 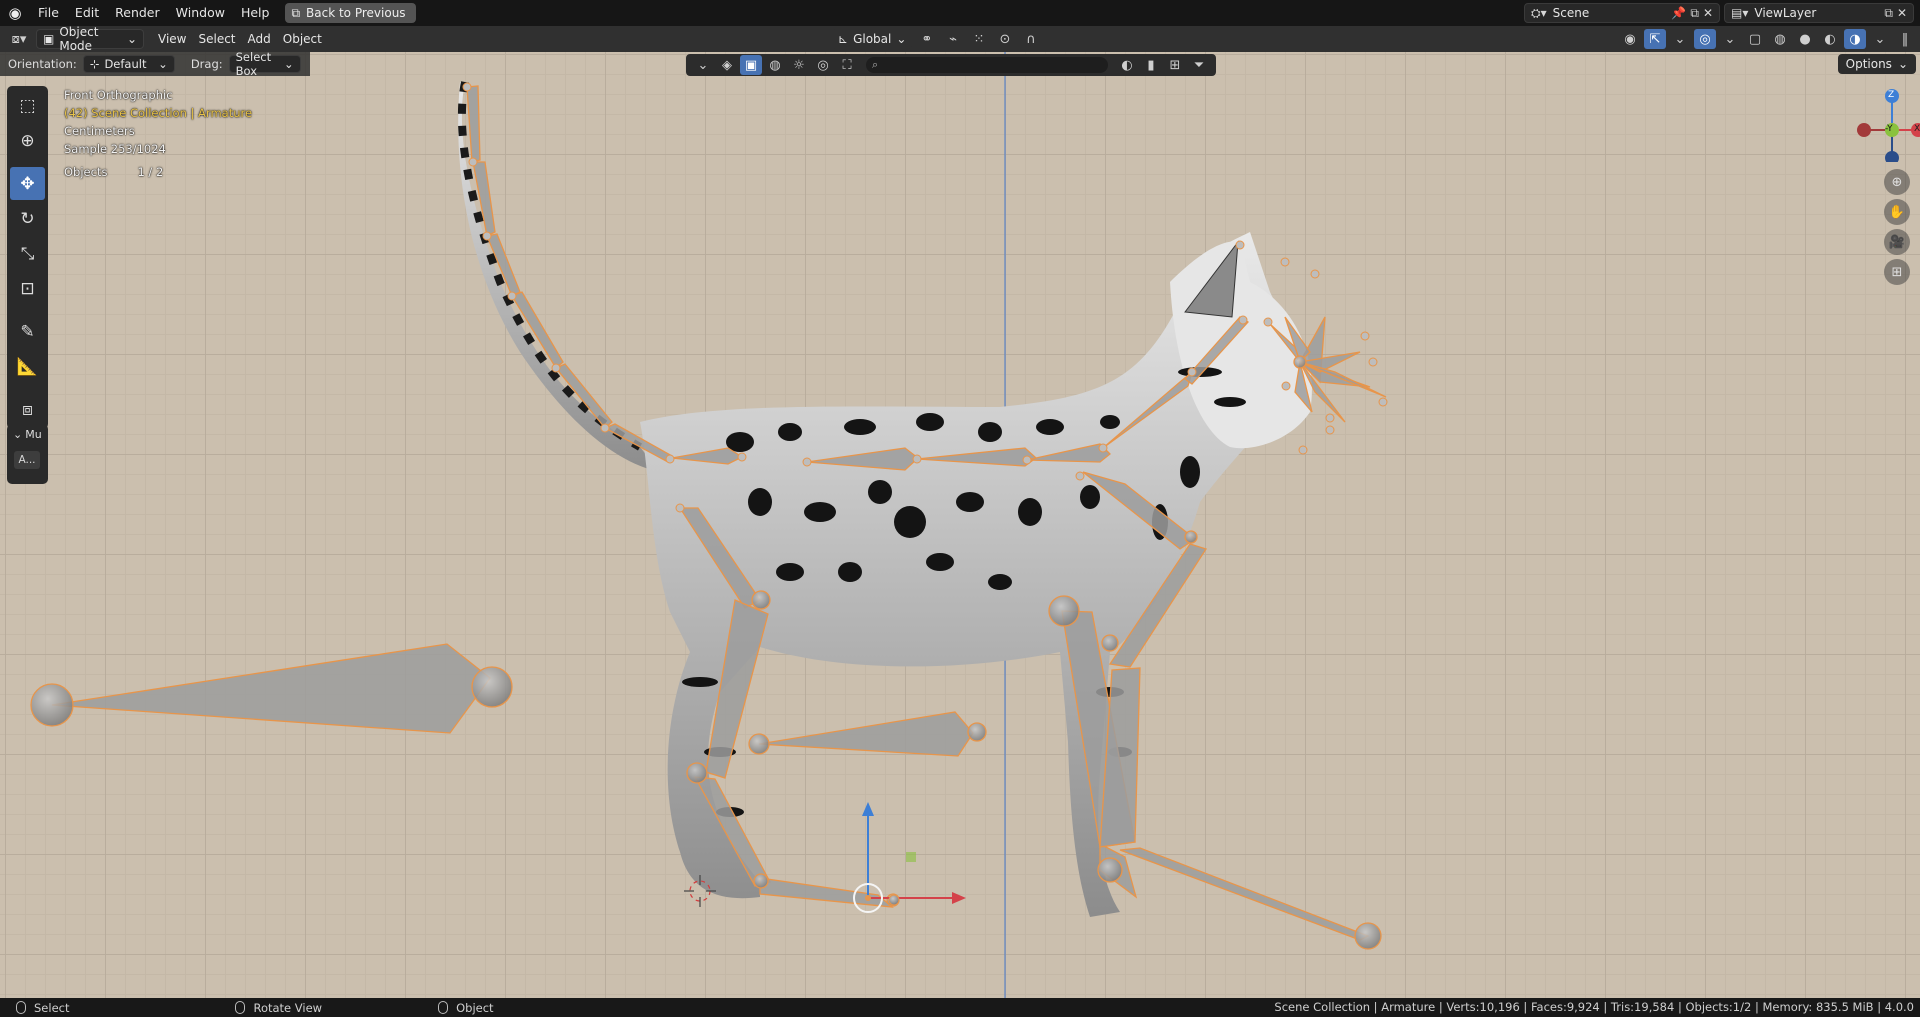 What do you see at coordinates (751, 65) in the screenshot?
I see `object-icon: ▣` at bounding box center [751, 65].